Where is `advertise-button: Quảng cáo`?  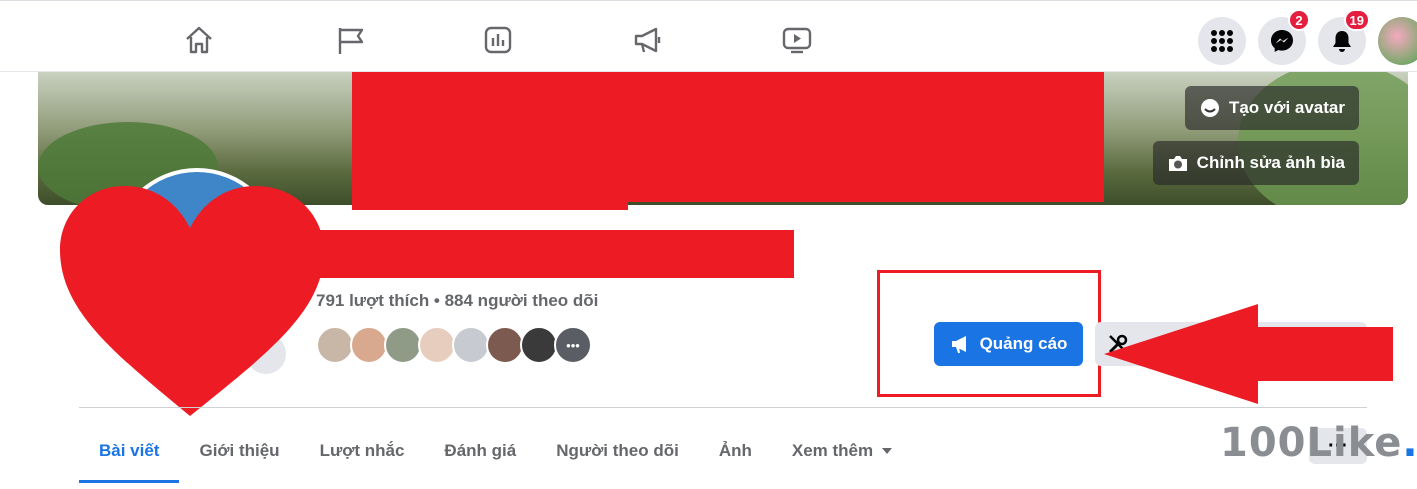
advertise-button: Quảng cáo is located at coordinates (1008, 344).